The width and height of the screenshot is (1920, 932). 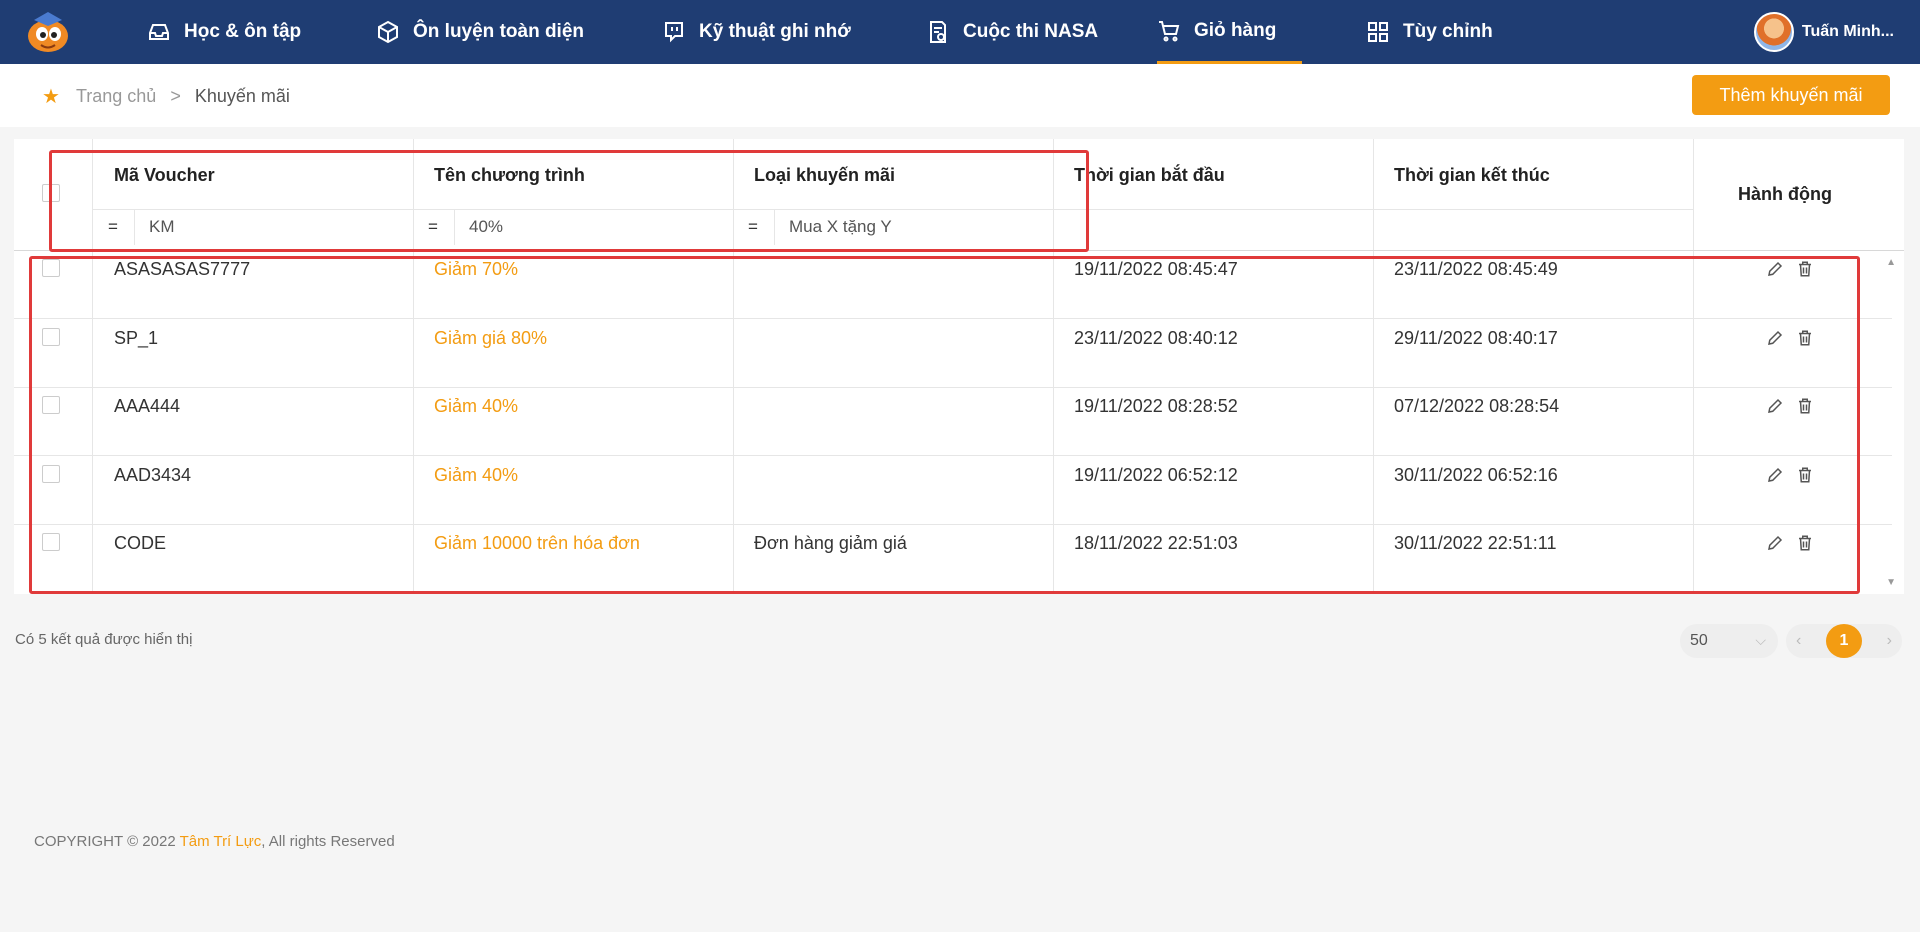 What do you see at coordinates (182, 269) in the screenshot?
I see `cell-voucher: ASASASAS7777` at bounding box center [182, 269].